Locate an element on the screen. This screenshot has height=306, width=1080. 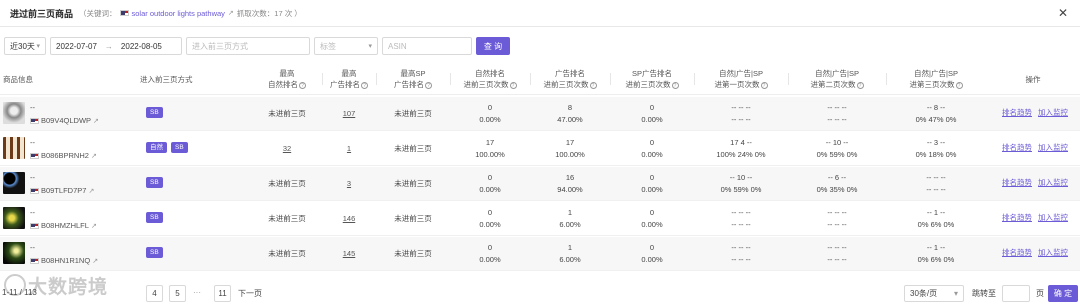
period-select: 近30天 ▾ is located at coordinates (25, 46).